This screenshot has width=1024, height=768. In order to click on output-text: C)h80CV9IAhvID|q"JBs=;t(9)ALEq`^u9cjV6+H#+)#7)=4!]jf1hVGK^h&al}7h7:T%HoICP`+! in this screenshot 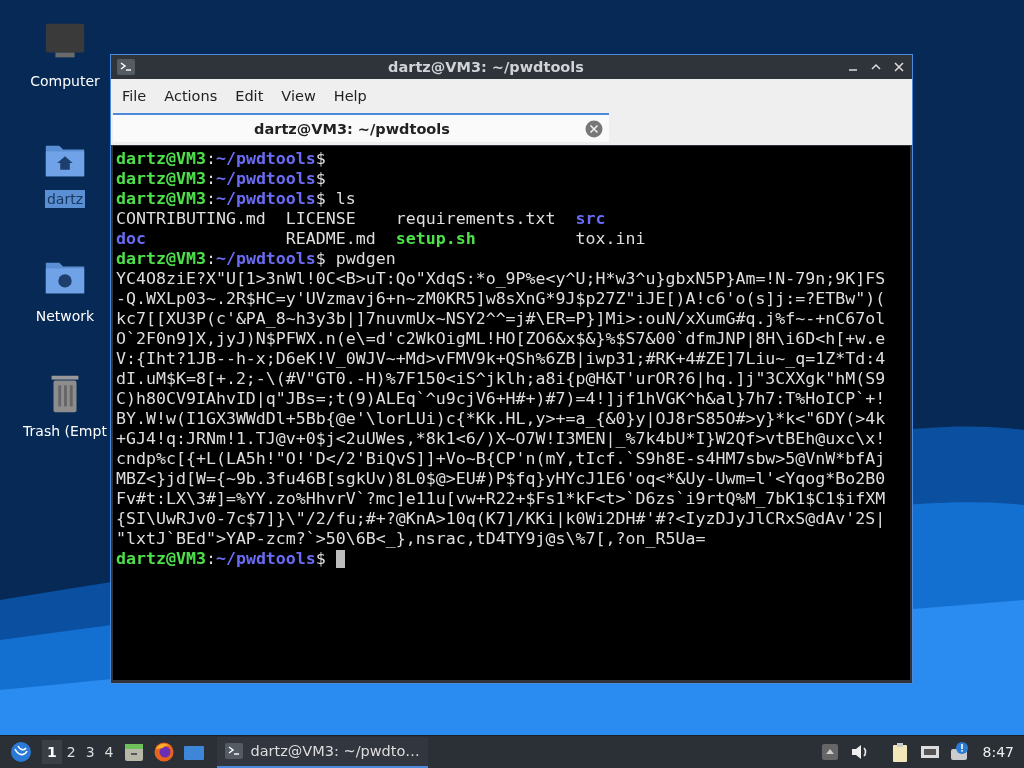, I will do `click(501, 399)`.